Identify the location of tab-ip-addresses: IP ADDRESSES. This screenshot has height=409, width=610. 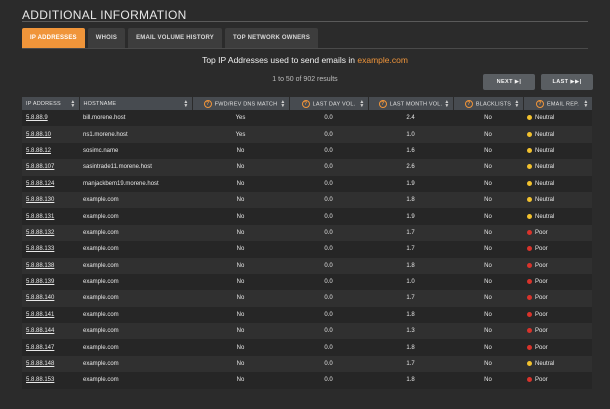
(53, 38).